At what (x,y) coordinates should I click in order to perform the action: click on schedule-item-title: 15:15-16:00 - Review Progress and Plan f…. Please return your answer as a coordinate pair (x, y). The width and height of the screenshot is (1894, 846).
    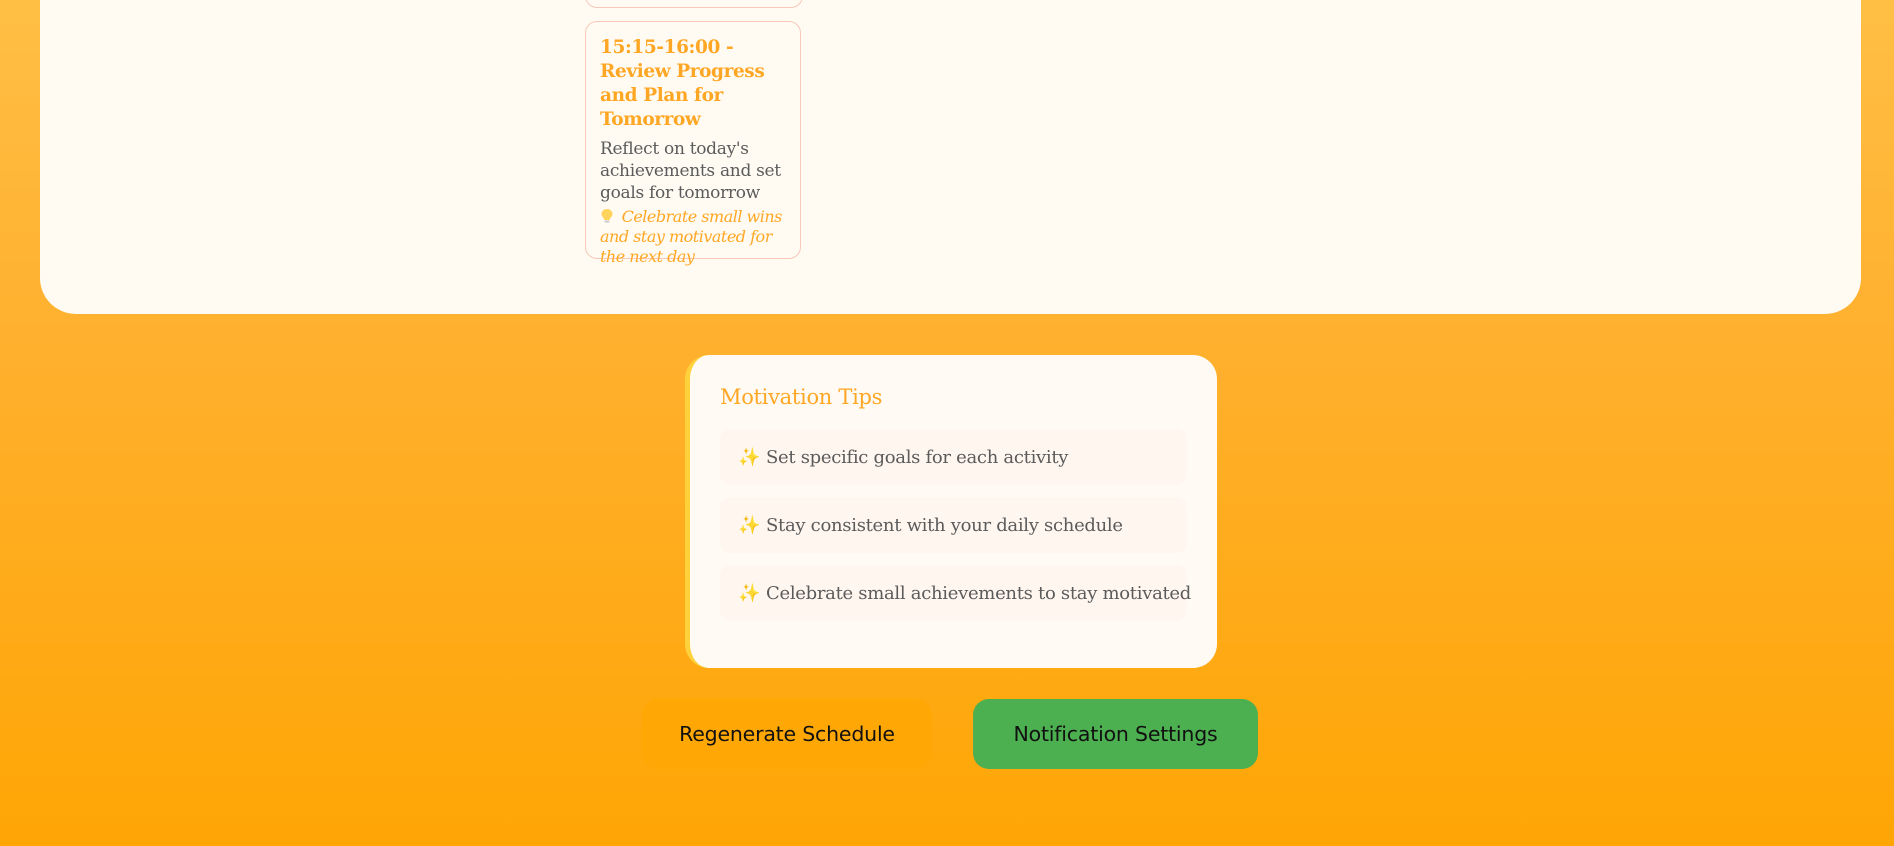
    Looking at the image, I should click on (682, 83).